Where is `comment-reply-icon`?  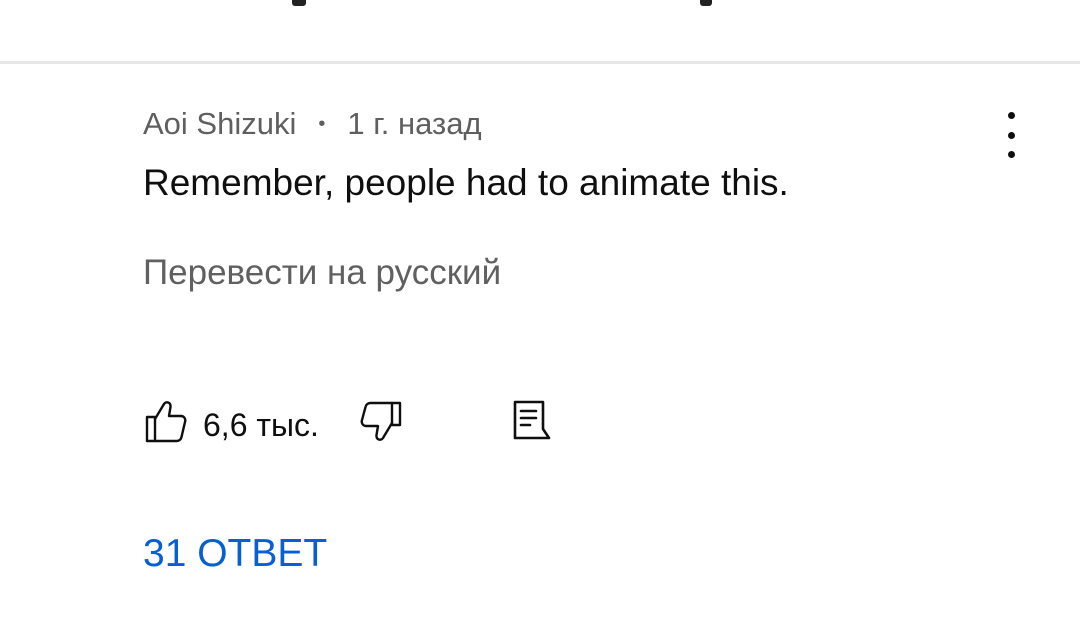
comment-reply-icon is located at coordinates (532, 420).